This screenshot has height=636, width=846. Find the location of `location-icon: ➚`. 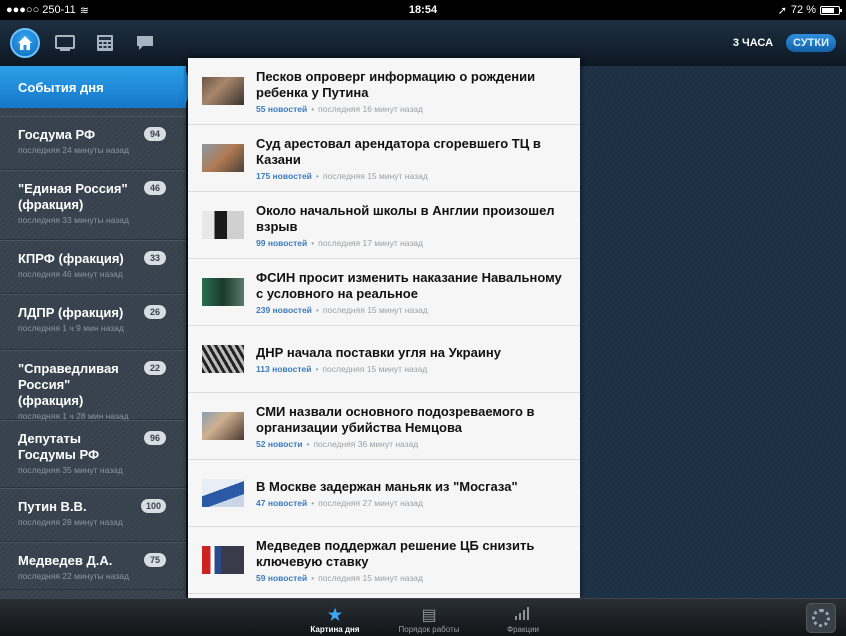

location-icon: ➚ is located at coordinates (782, 10).